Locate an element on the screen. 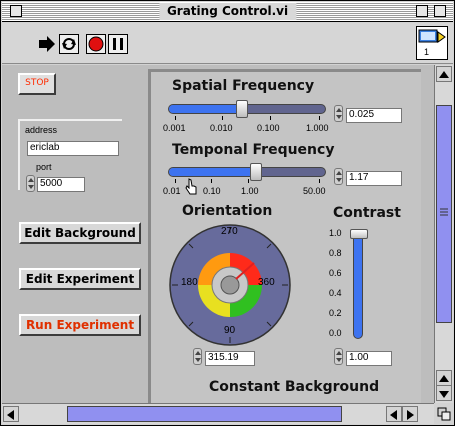  spatial-frequency-fill is located at coordinates (205, 109).